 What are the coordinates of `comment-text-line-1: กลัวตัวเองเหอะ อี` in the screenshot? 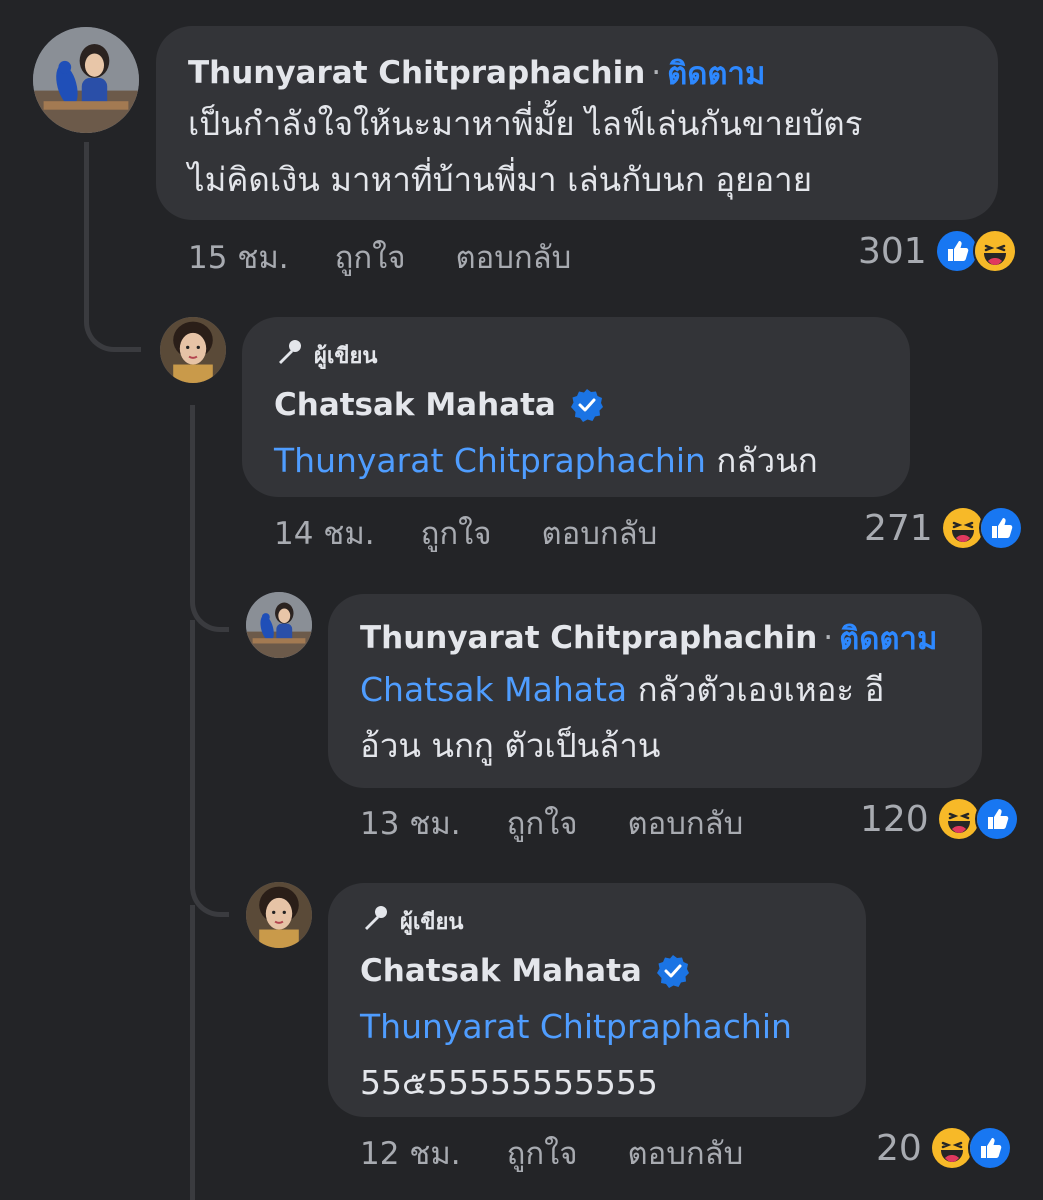 It's located at (761, 689).